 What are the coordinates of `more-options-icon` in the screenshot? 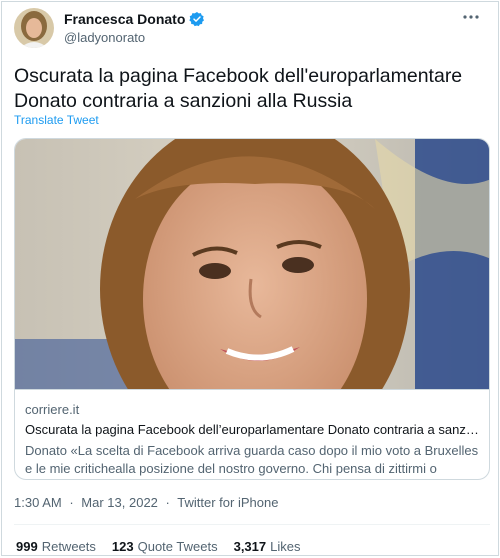 It's located at (471, 19).